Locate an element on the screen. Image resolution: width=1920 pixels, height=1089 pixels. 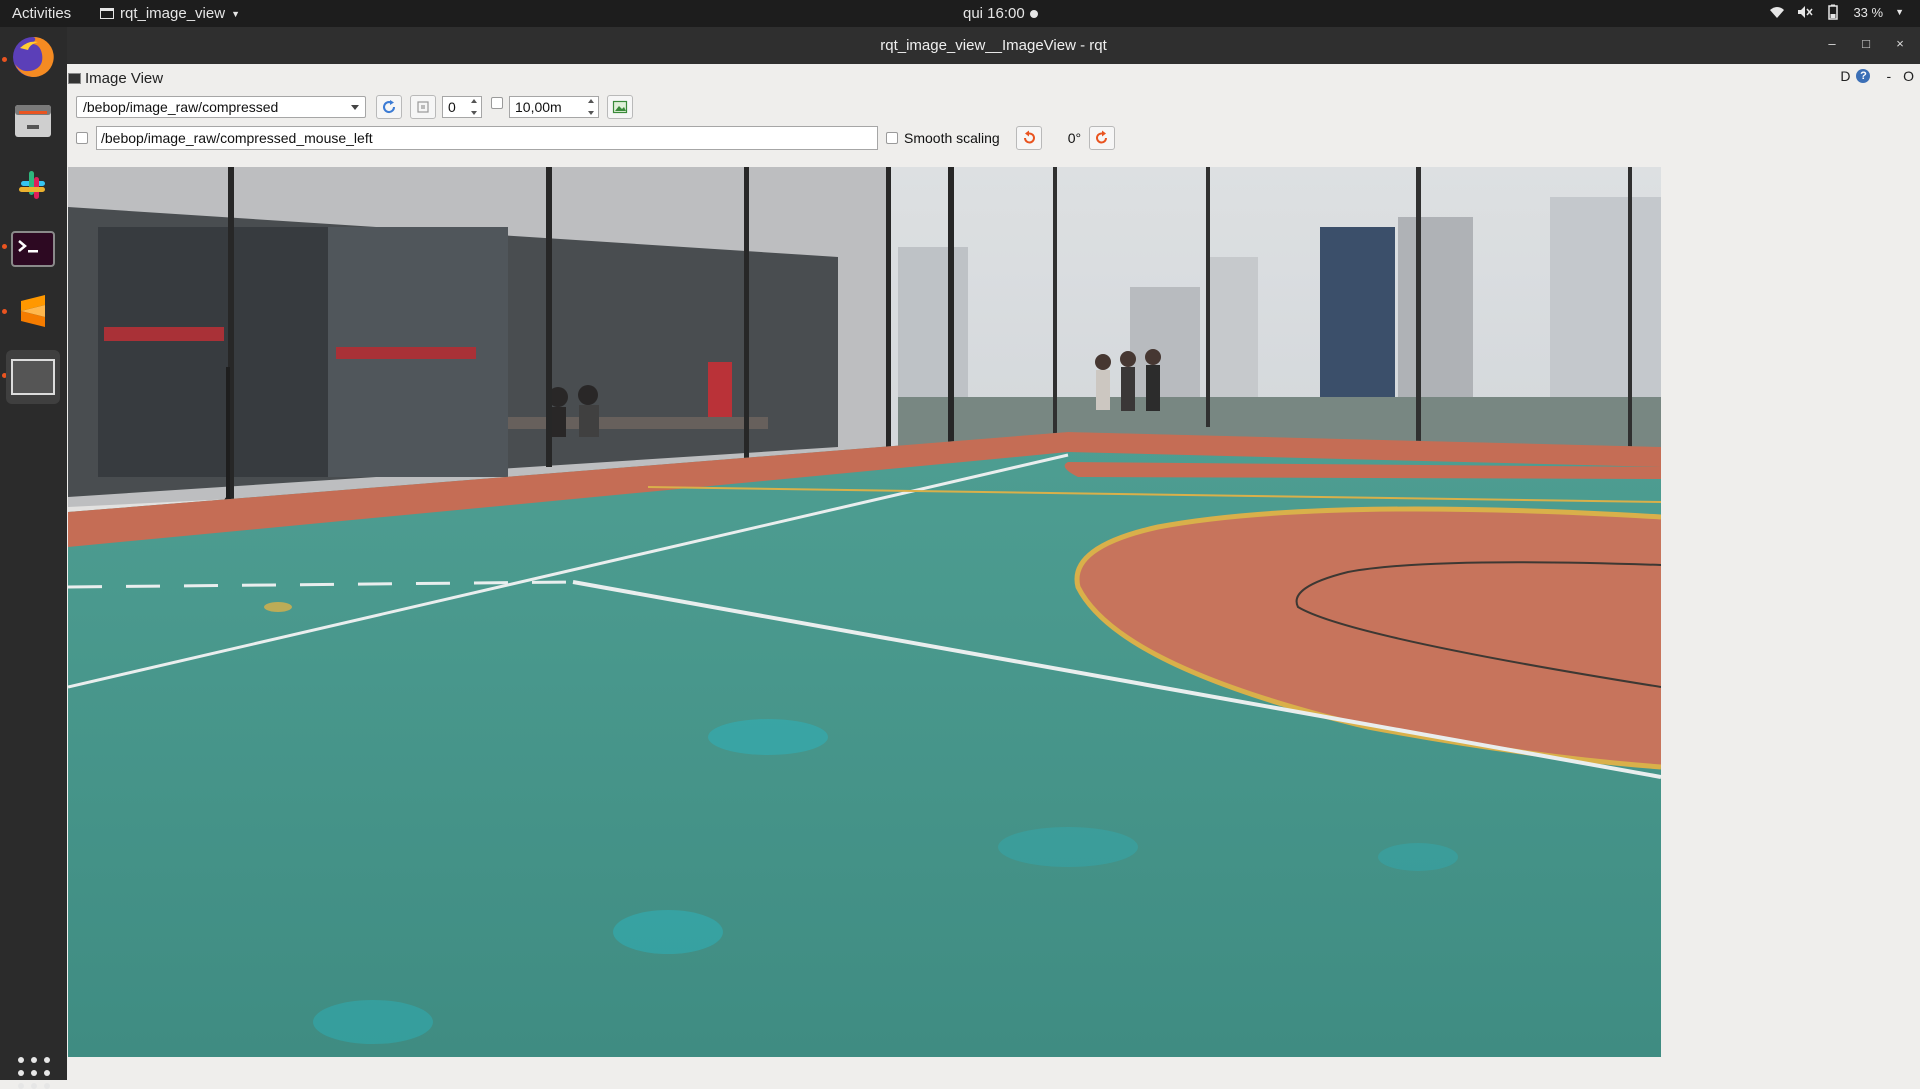
app-menu-label: rqt_image_view is located at coordinates (173, 13).